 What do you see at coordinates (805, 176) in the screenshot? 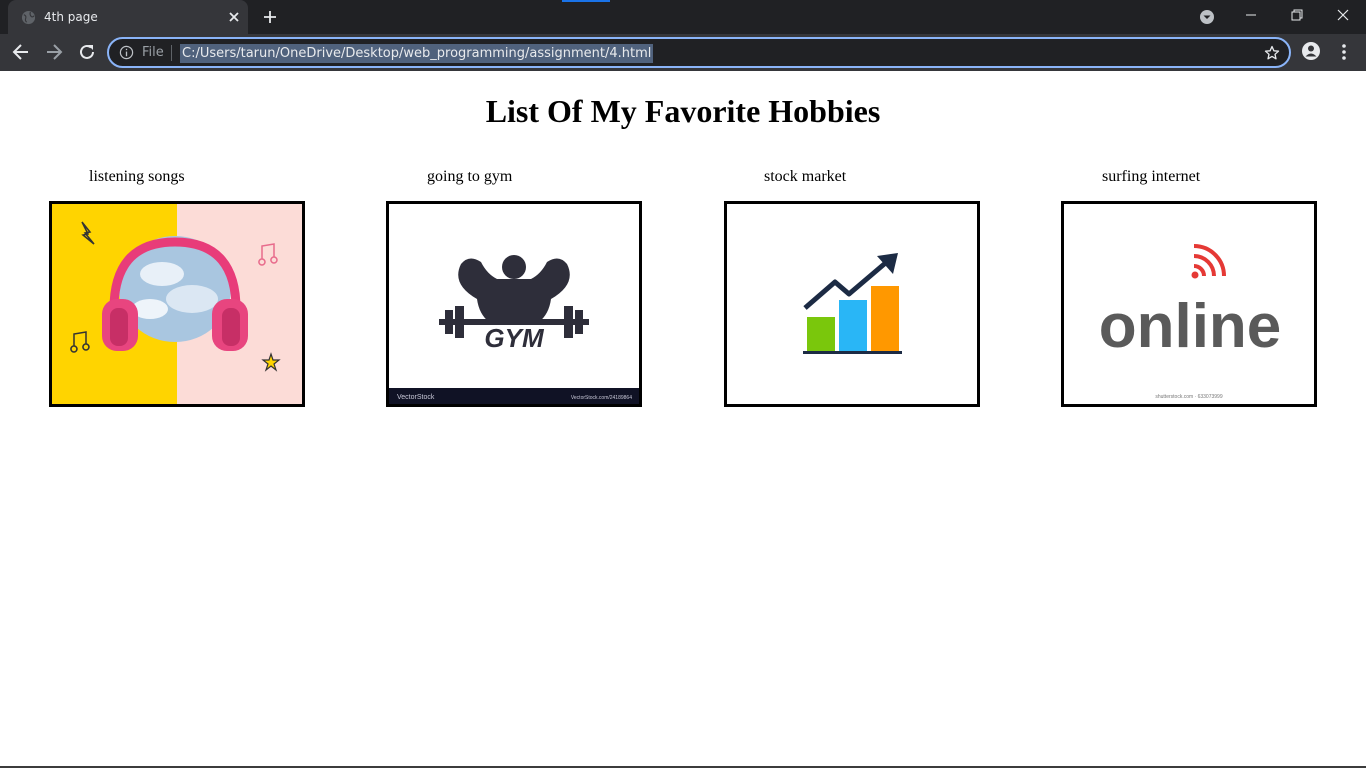
I see `hobby-label-stock-market: stock market` at bounding box center [805, 176].